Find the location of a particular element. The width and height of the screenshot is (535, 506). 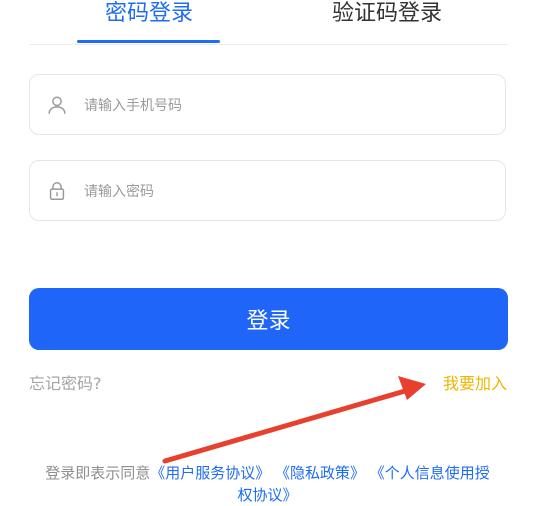

join-link: 我要加入 is located at coordinates (475, 382).